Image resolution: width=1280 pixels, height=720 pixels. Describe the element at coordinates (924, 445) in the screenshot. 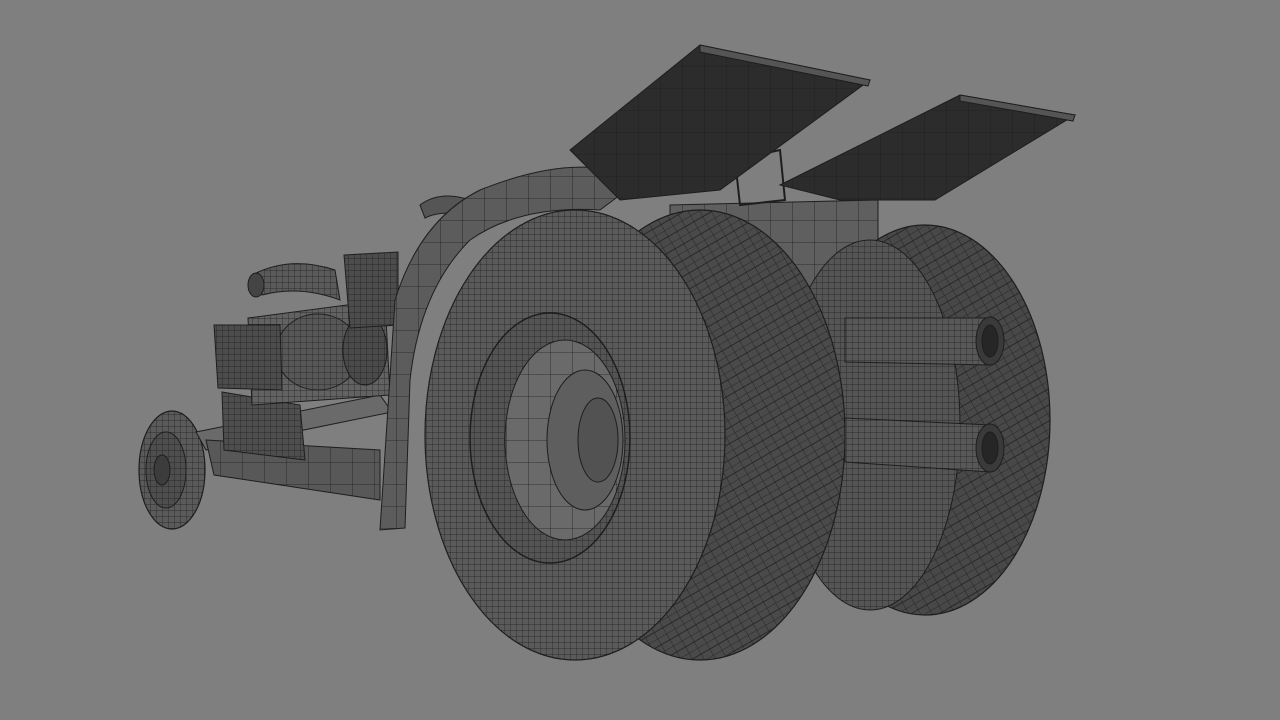

I see `exhaust-pipe-lower` at that location.